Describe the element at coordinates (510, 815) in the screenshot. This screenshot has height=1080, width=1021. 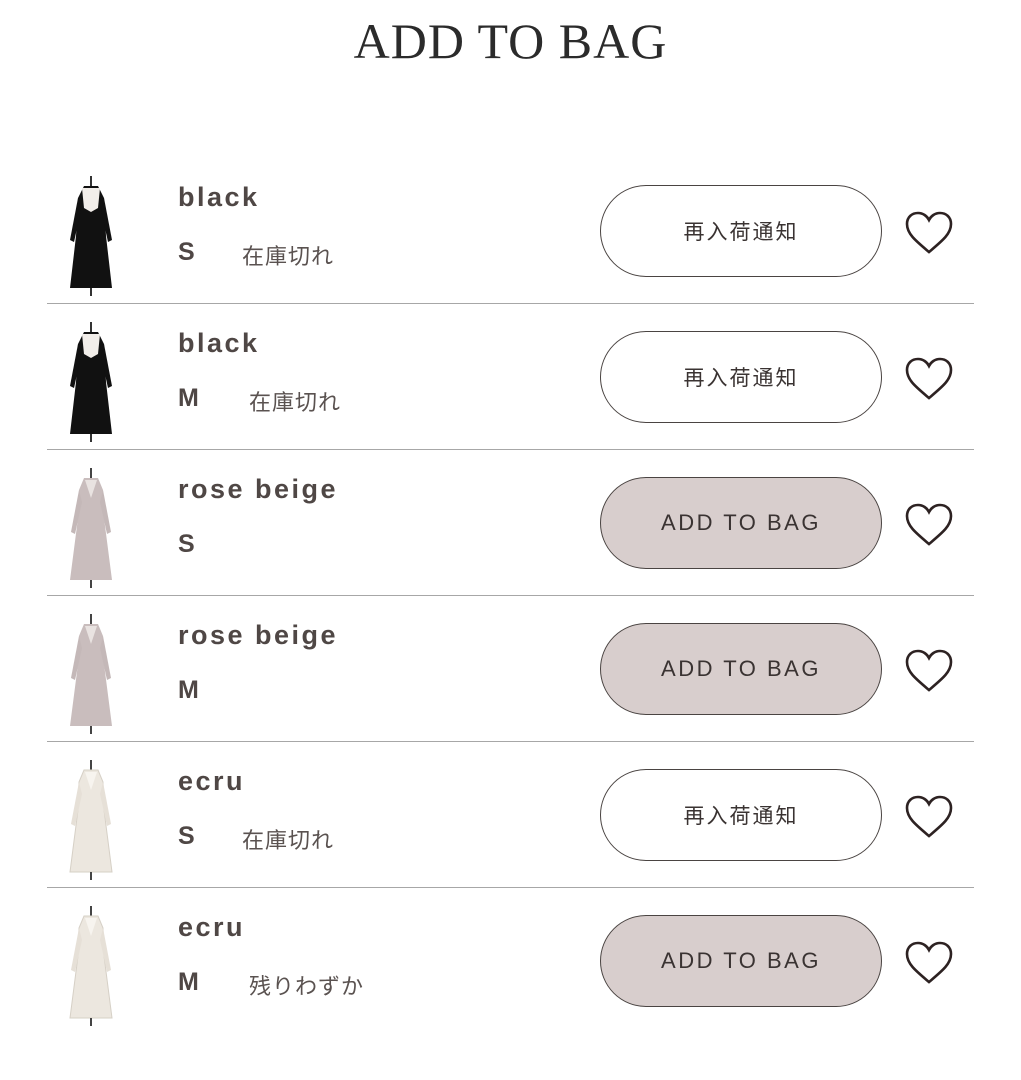
I see `variant-row-ecru-s: ecru S 在庫切れ 再入荷通知` at that location.